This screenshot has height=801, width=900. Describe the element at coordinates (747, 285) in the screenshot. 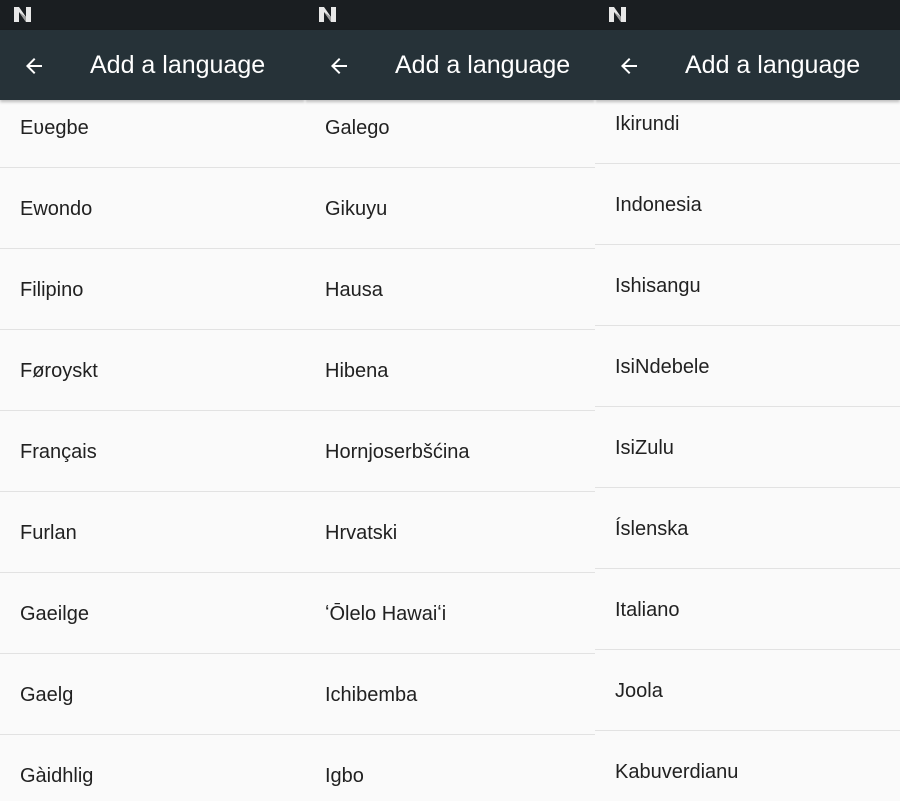

I see `language-item: Ishisangu` at that location.